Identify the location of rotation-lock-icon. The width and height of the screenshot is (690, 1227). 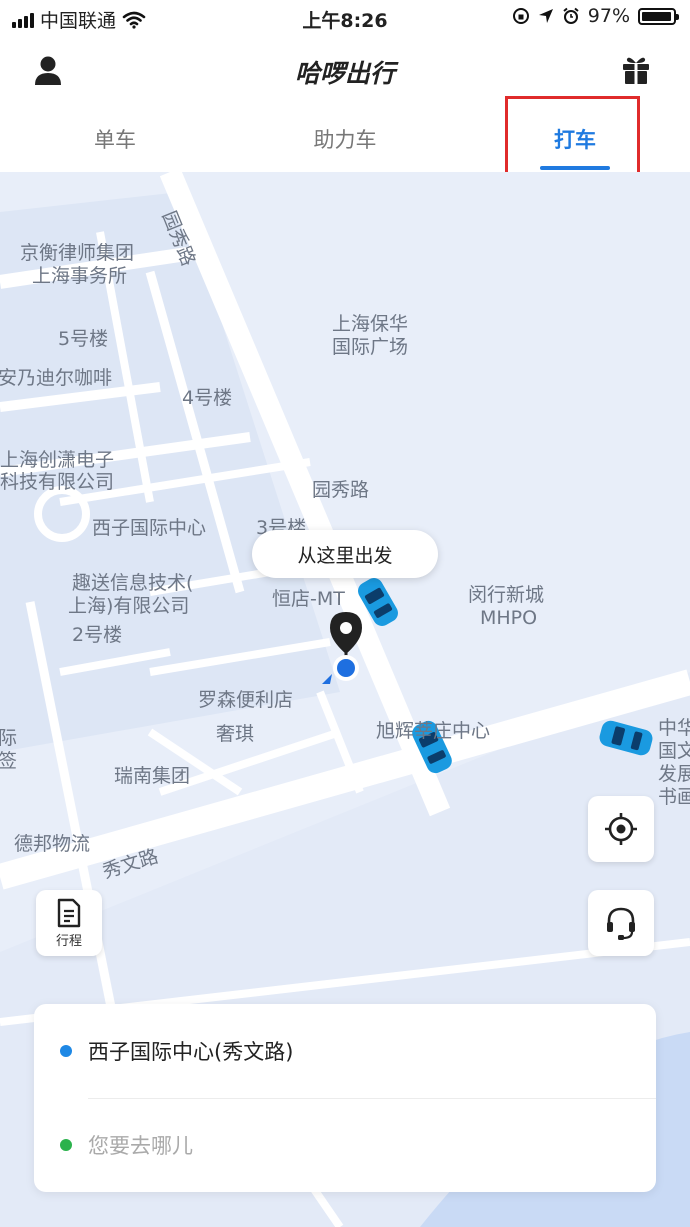
(520, 16).